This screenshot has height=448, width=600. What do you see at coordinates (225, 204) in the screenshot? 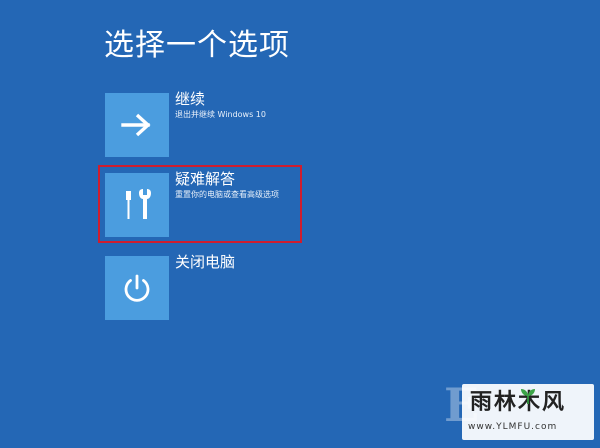
I see `troubleshoot-option: 疑难解答 重置你的电脑或查看高级选项` at bounding box center [225, 204].